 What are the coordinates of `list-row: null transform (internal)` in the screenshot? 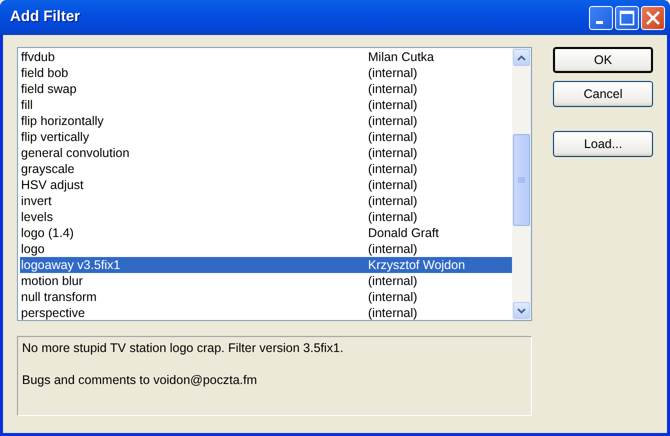 It's located at (266, 297).